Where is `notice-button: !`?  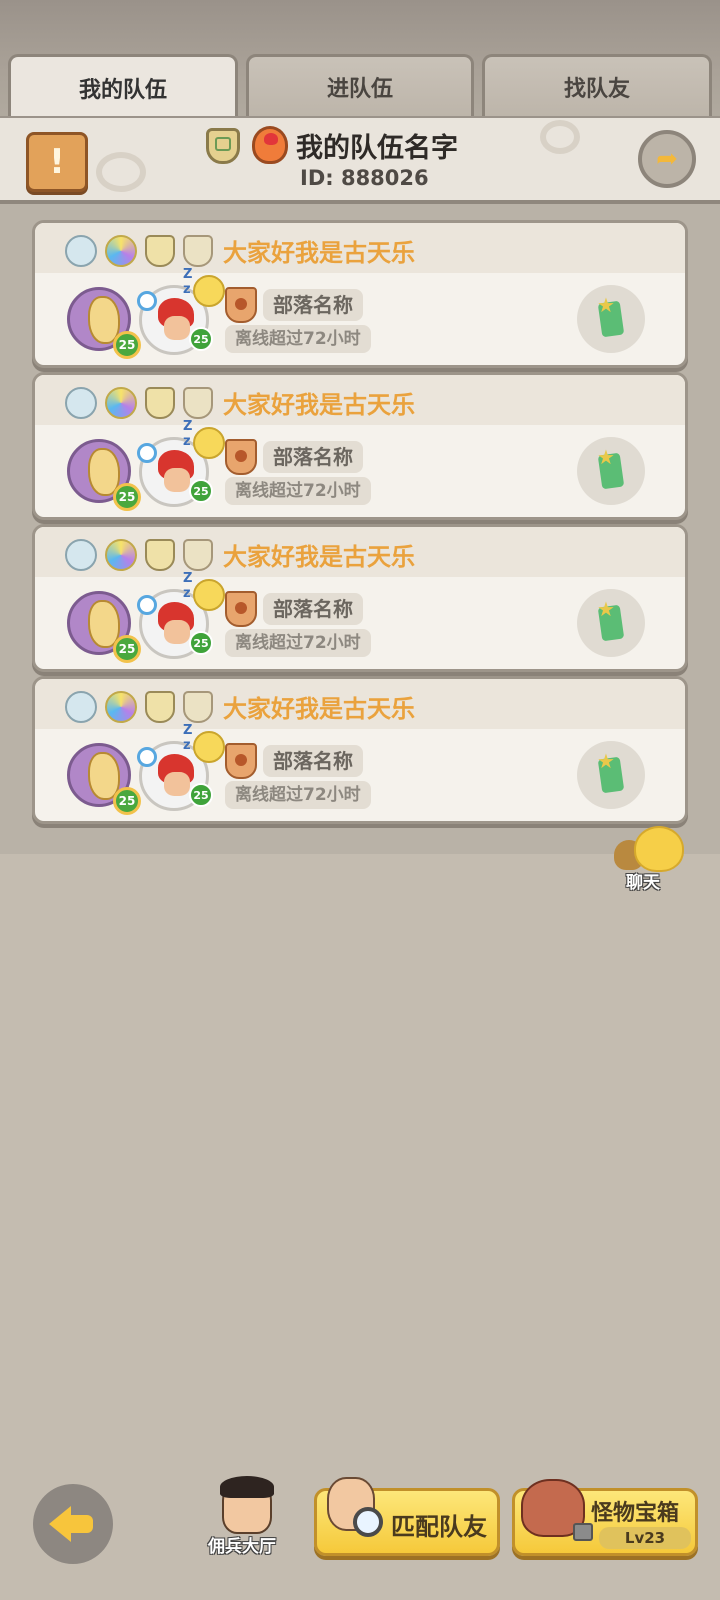
notice-button: ! is located at coordinates (57, 162).